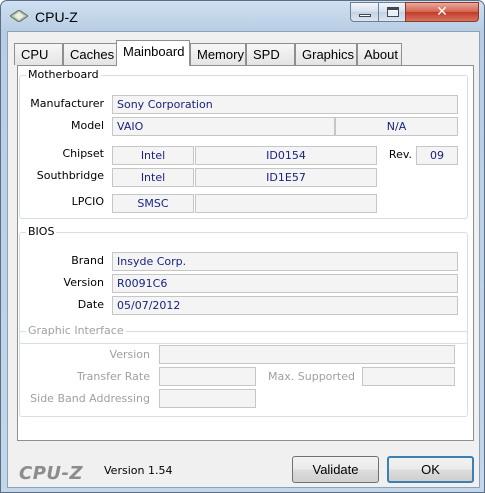 The image size is (485, 493). I want to click on ok-button: OK, so click(430, 469).